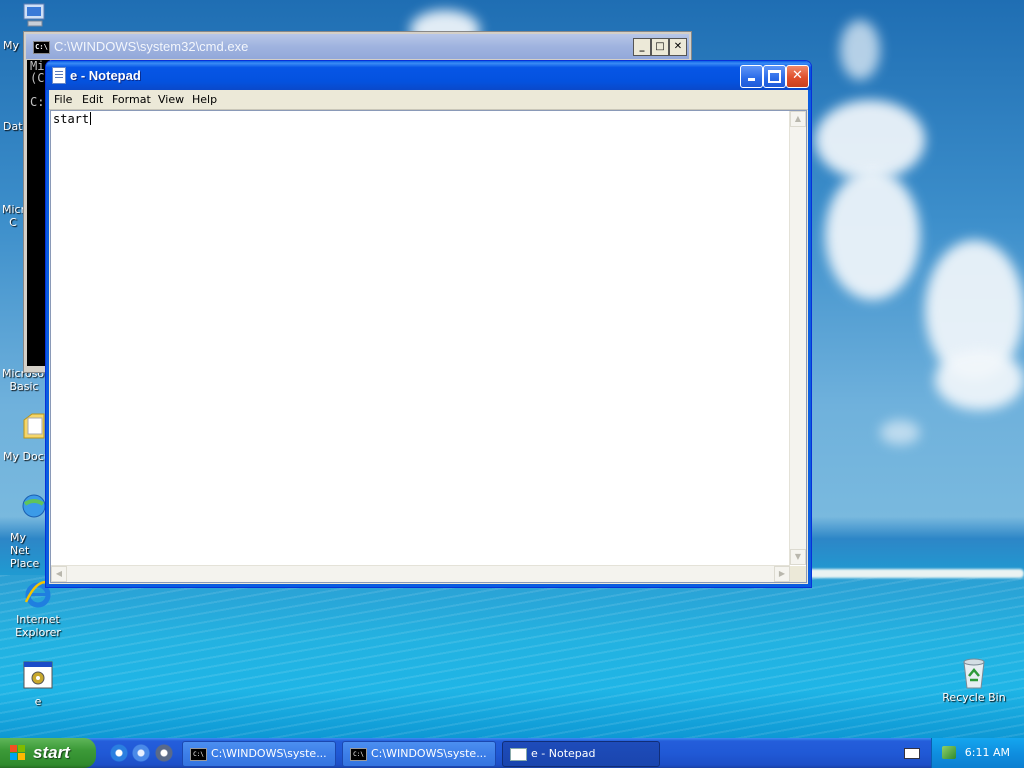 This screenshot has height=768, width=1024. I want to click on desktop-icon-label: My, so click(11, 45).